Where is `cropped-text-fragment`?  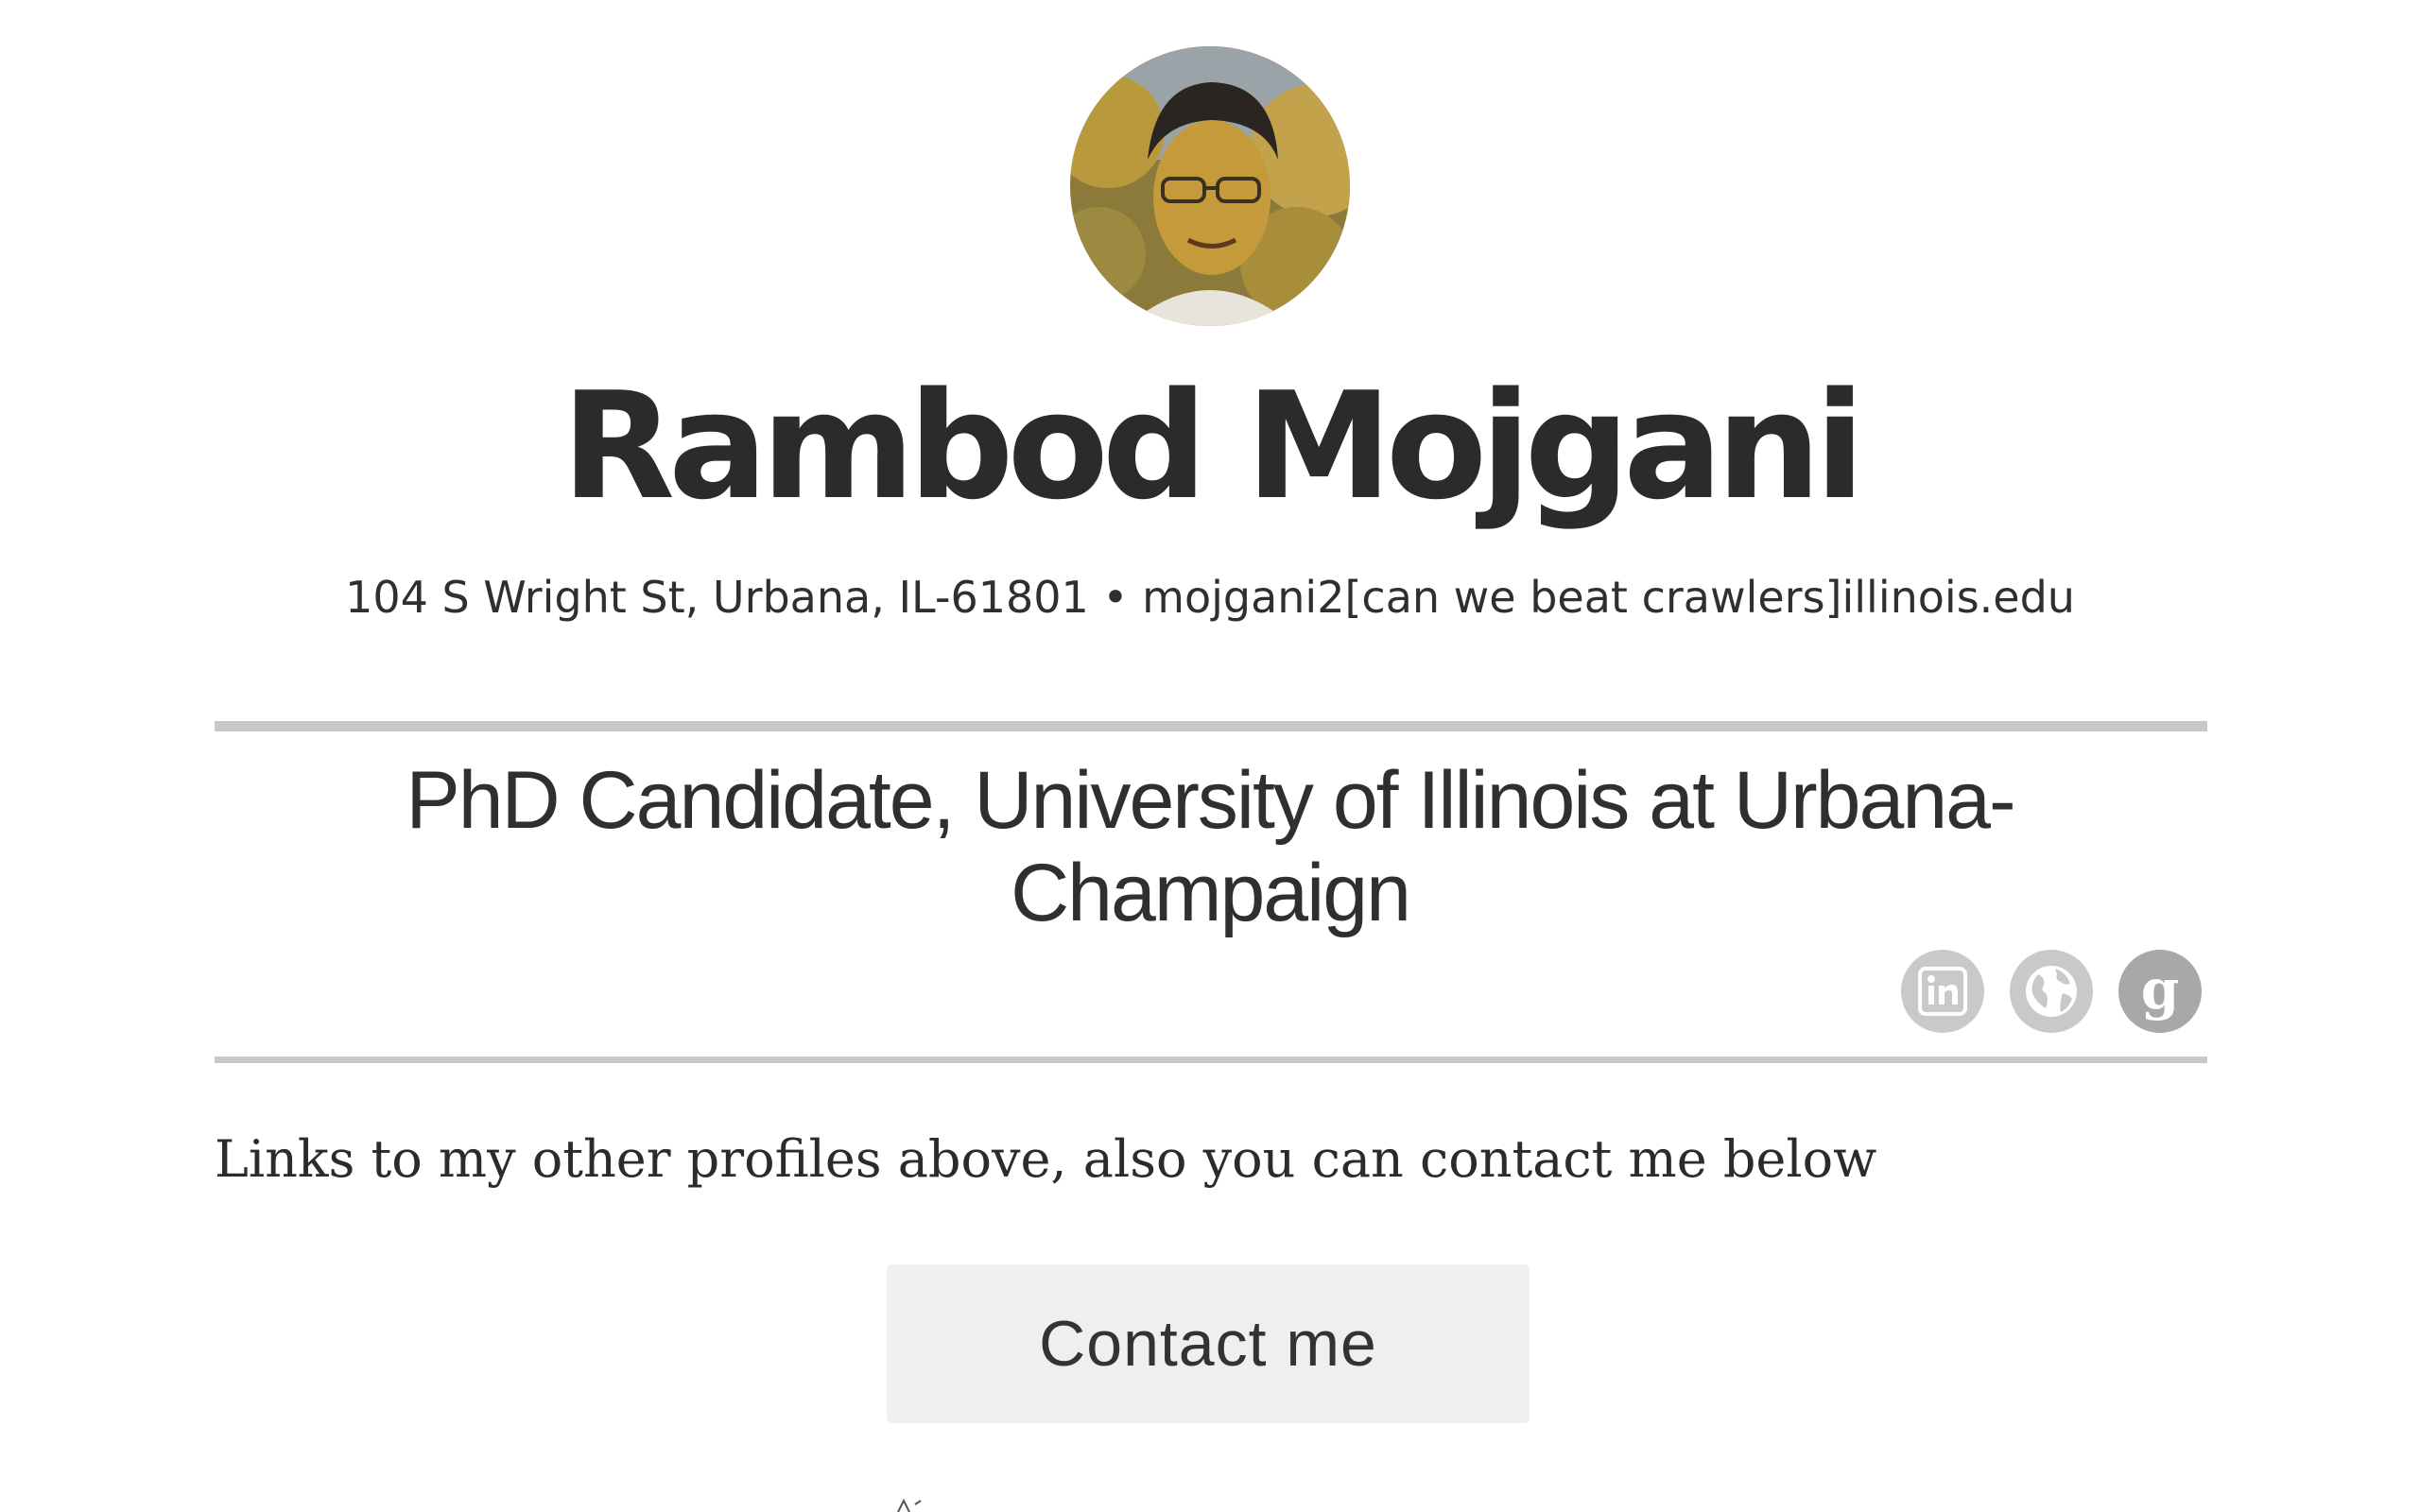 cropped-text-fragment is located at coordinates (909, 1505).